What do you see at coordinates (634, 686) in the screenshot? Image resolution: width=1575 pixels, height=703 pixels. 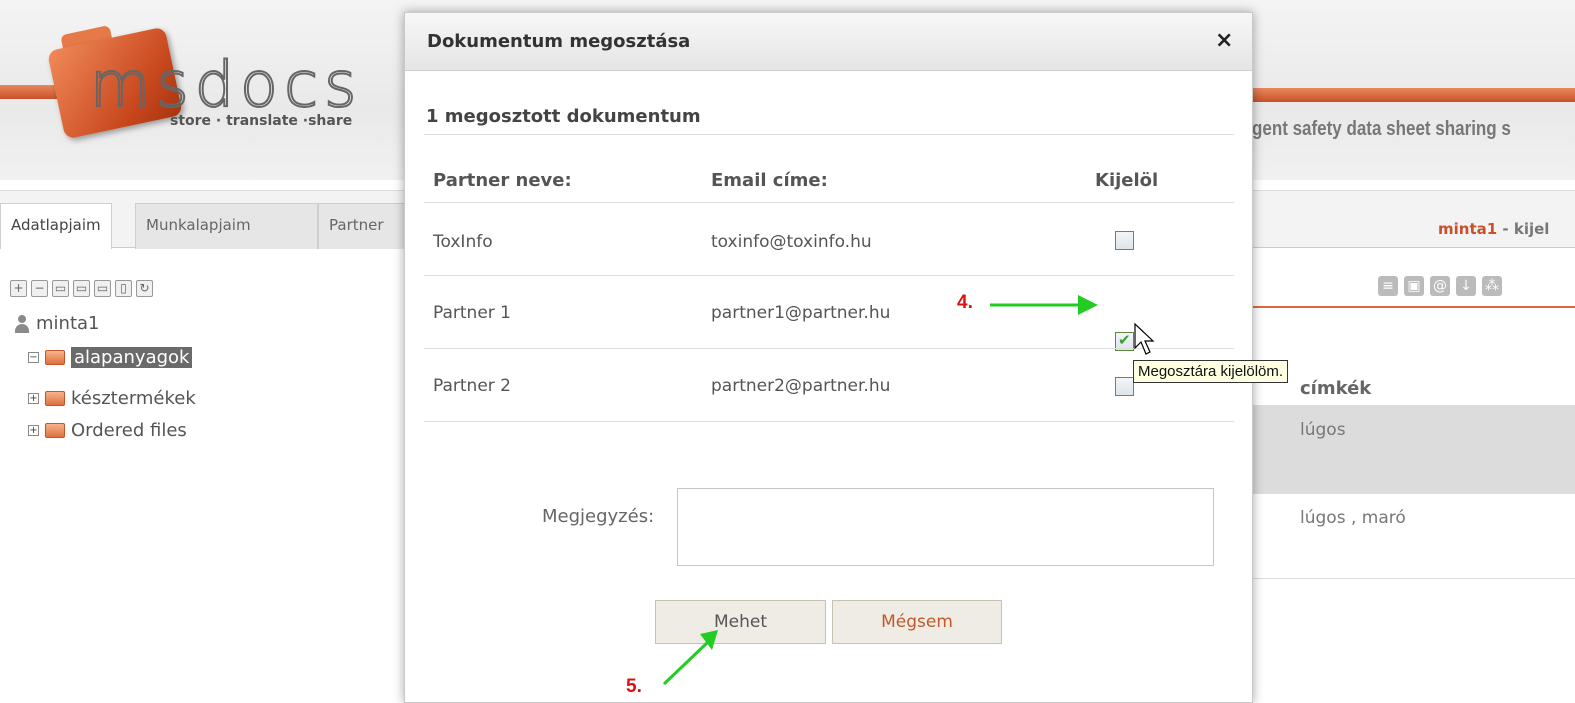 I see `step-5-label: 5.` at bounding box center [634, 686].